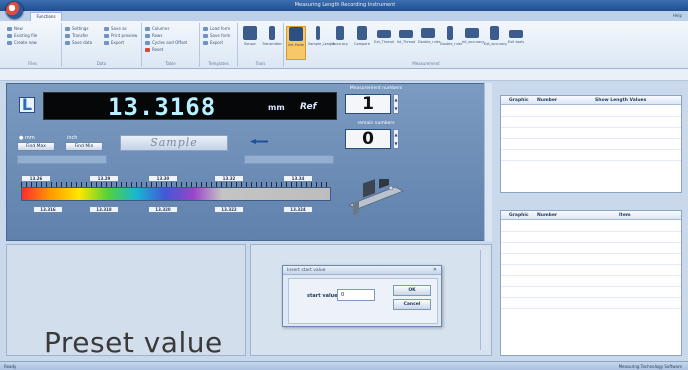 The width and height of the screenshot is (688, 370). I want to click on ribbon-item-settings: Settings, so click(76, 29).